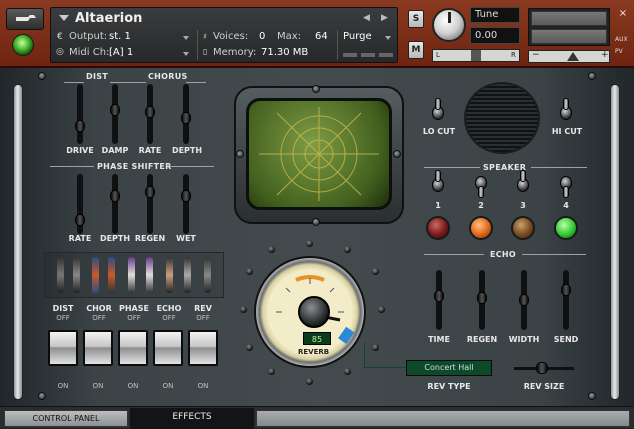 The height and width of the screenshot is (429, 634). Describe the element at coordinates (495, 35) in the screenshot. I see `tune-value: 0.00` at that location.